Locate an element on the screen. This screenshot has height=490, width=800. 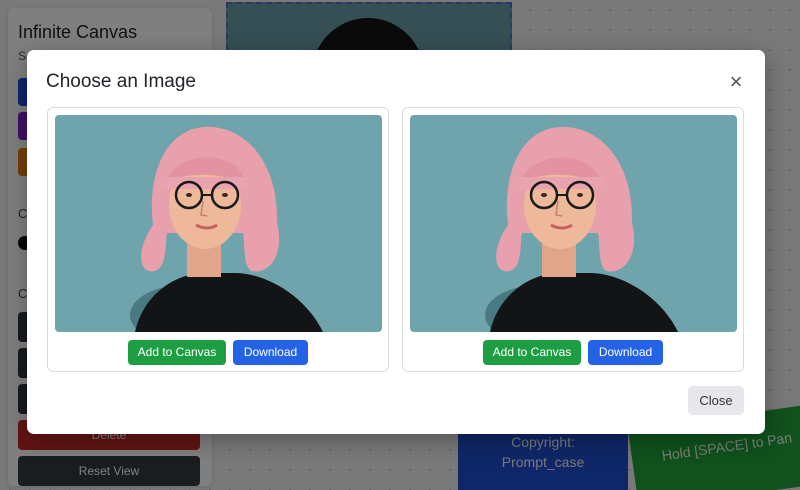
modal-title: Choose an Image is located at coordinates (121, 81).